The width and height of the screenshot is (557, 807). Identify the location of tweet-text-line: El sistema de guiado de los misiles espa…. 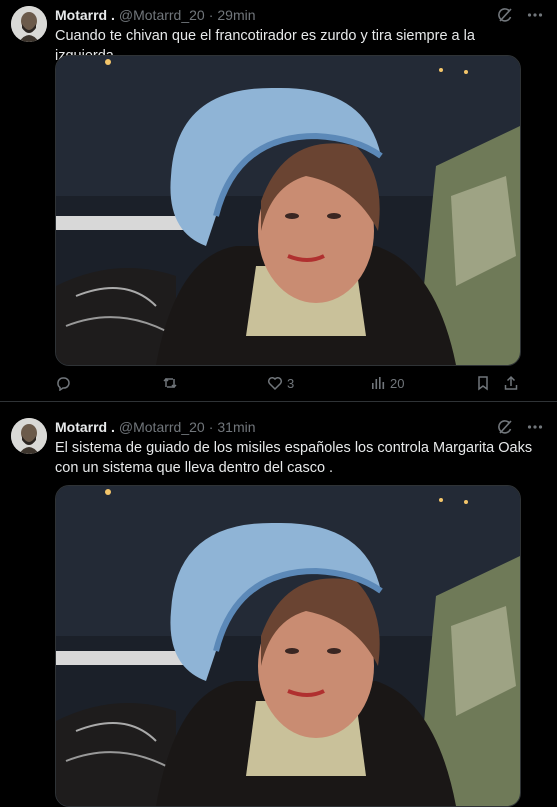
(294, 448).